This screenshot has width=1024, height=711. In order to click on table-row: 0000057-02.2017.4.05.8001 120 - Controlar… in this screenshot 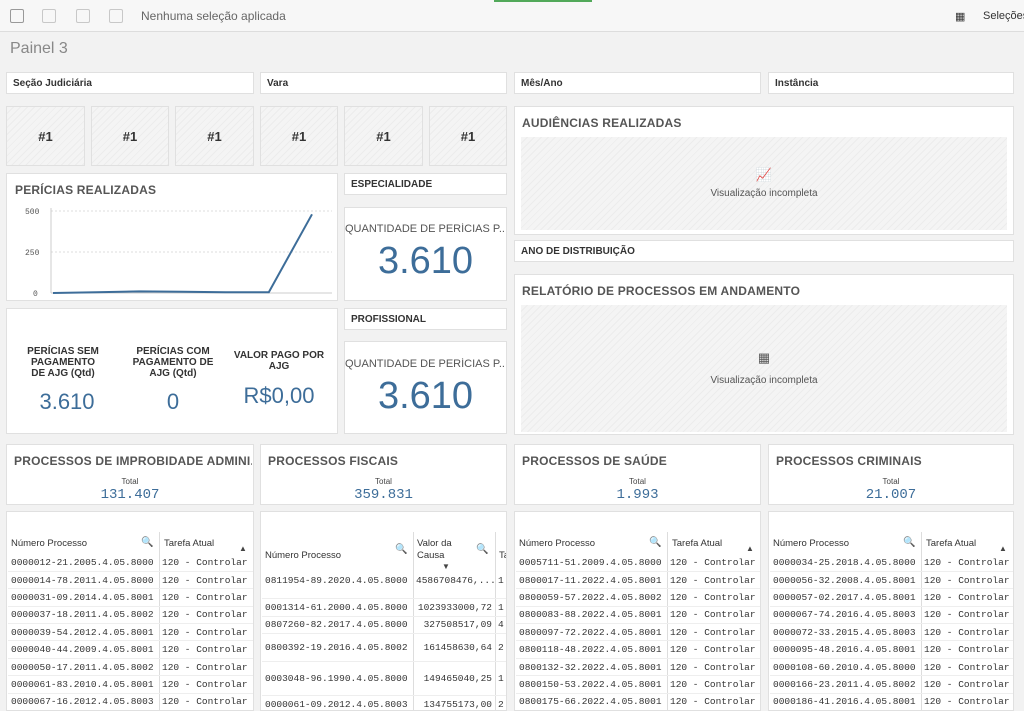, I will do `click(891, 597)`.